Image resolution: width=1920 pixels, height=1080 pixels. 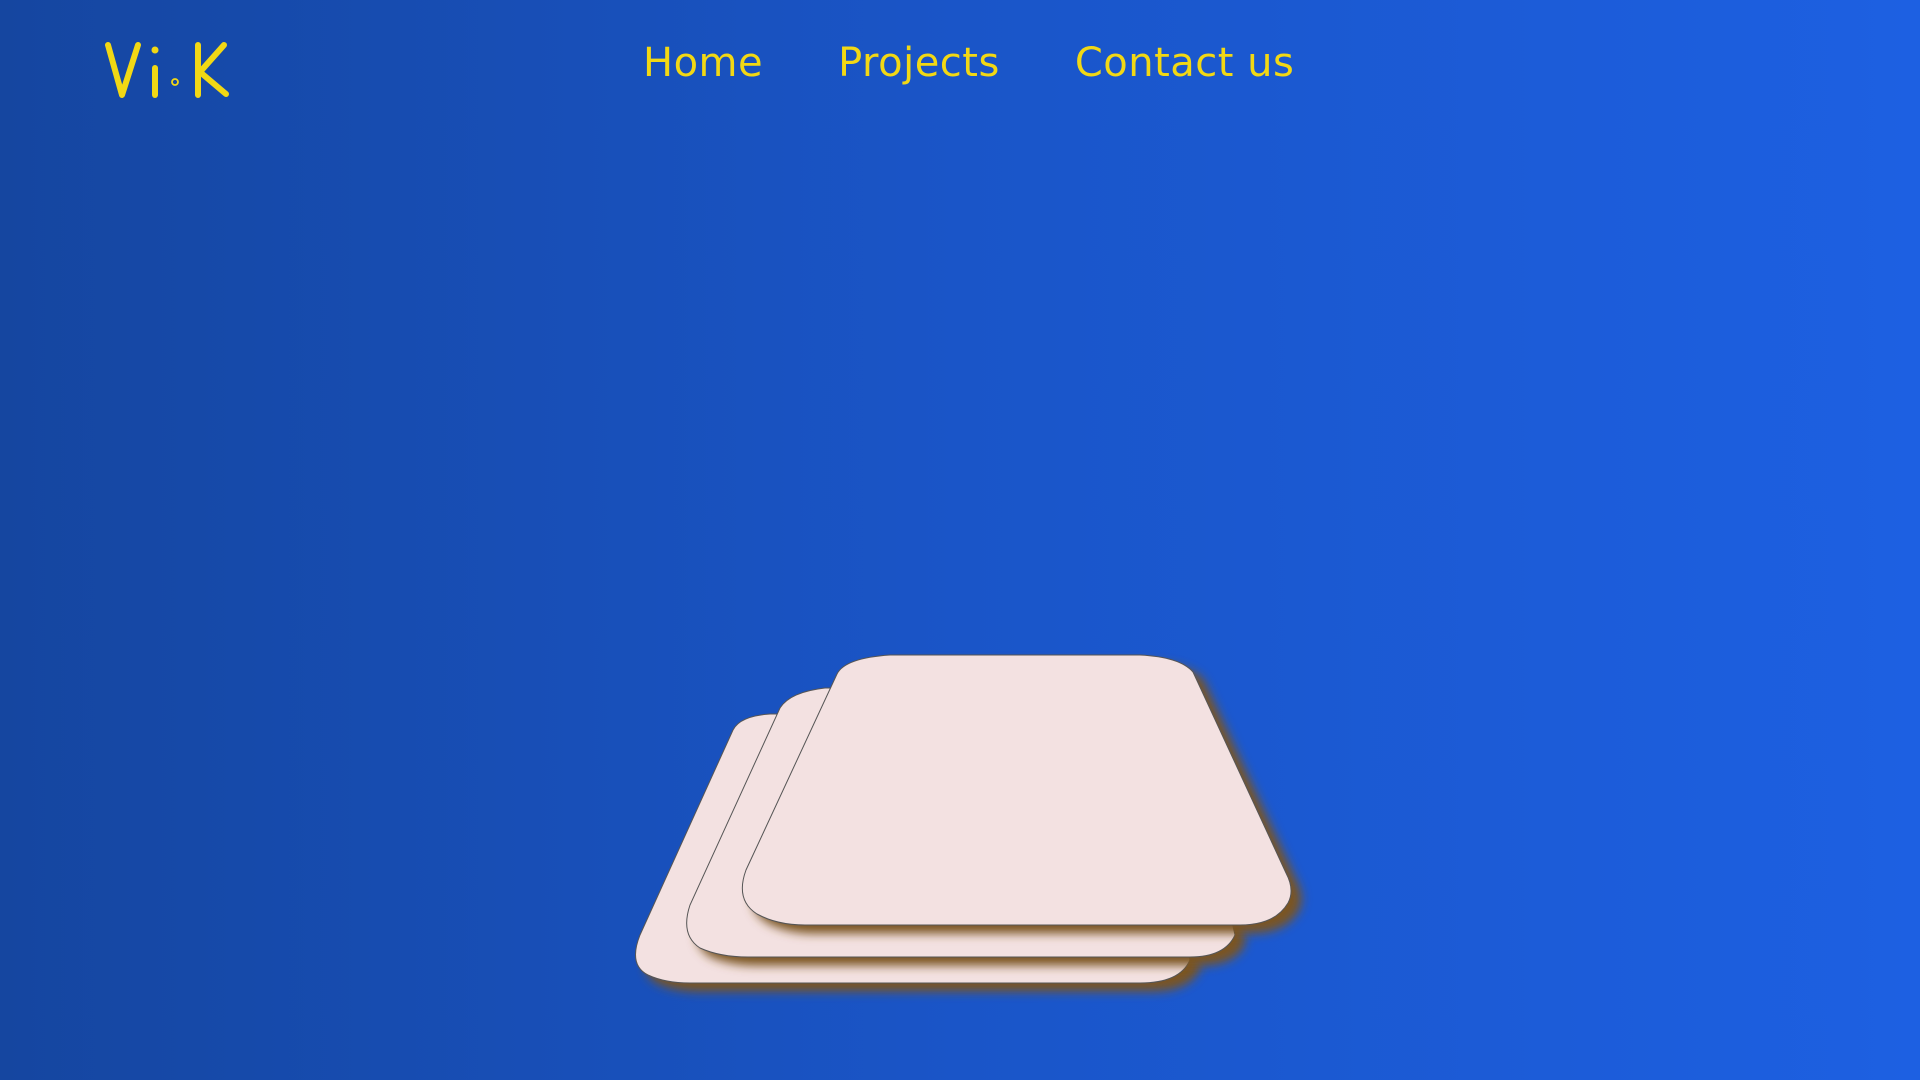 I want to click on card-front, so click(x=1016, y=790).